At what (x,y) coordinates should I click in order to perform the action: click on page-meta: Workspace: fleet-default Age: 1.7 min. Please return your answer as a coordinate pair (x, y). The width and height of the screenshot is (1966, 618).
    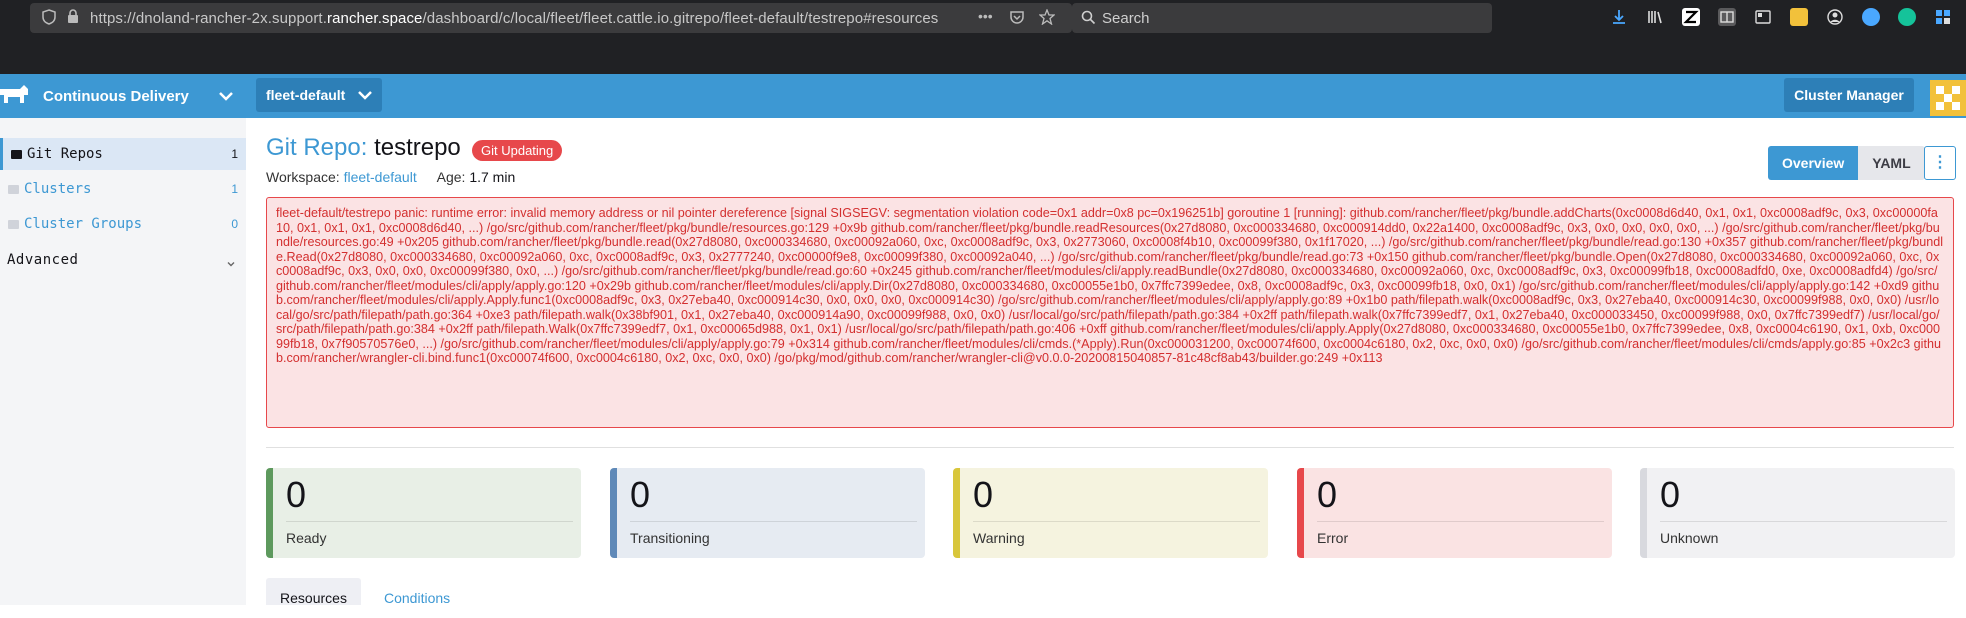
    Looking at the image, I should click on (390, 177).